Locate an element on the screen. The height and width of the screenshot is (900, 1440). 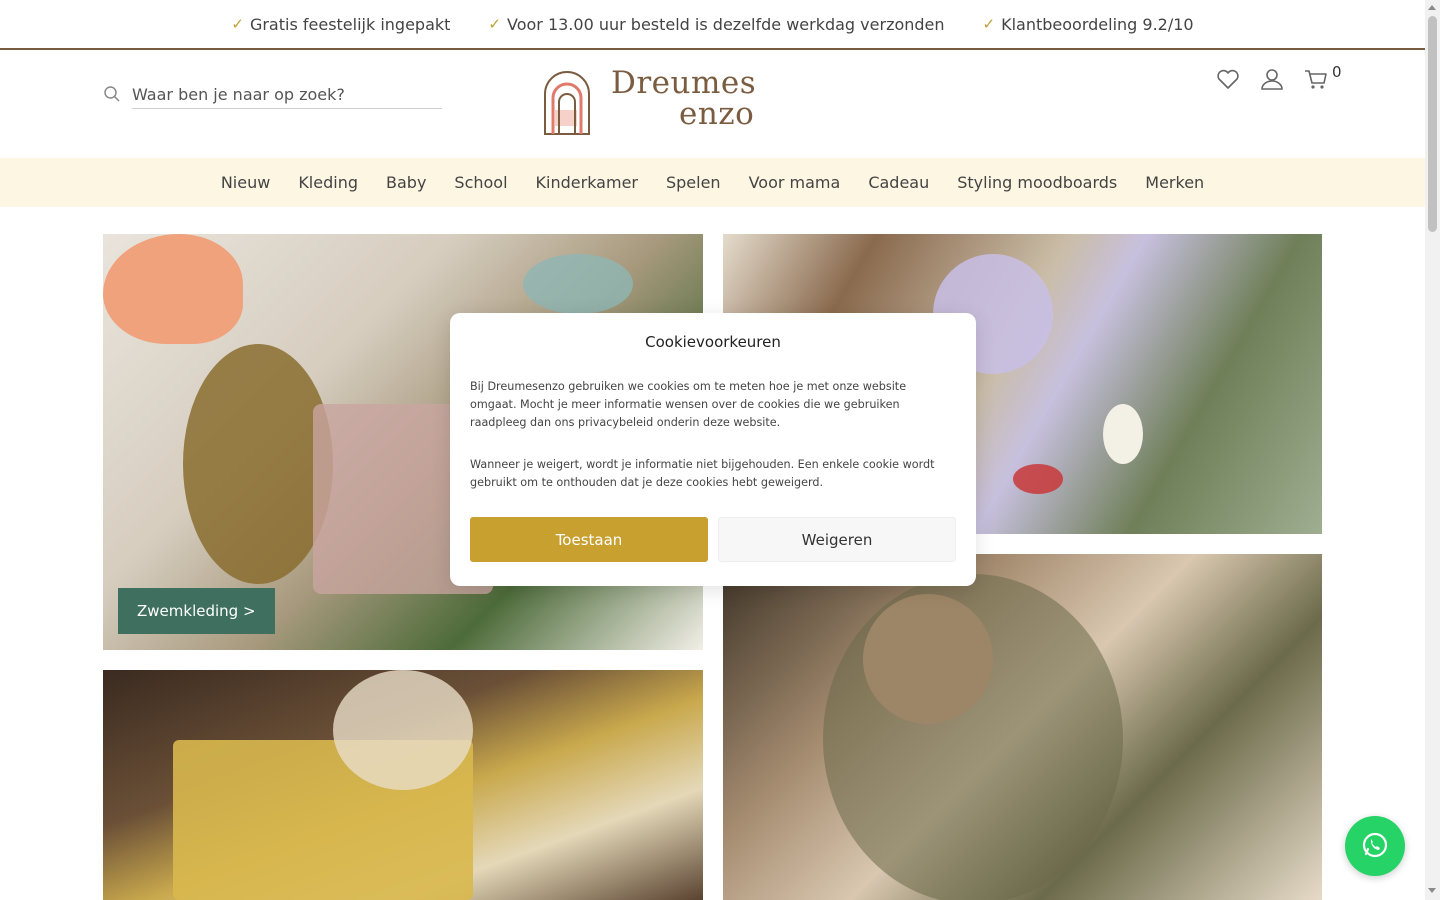
header-actions: 0 is located at coordinates (1280, 79).